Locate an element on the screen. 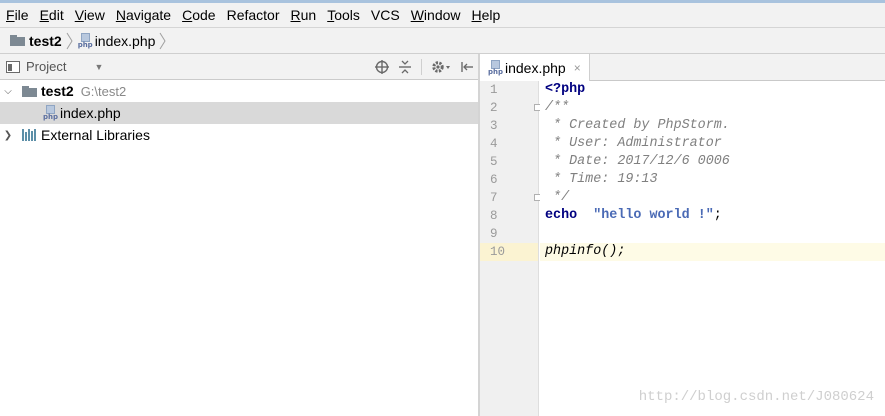 Image resolution: width=885 pixels, height=416 pixels. breadcrumb-file-label: index.php is located at coordinates (125, 40).